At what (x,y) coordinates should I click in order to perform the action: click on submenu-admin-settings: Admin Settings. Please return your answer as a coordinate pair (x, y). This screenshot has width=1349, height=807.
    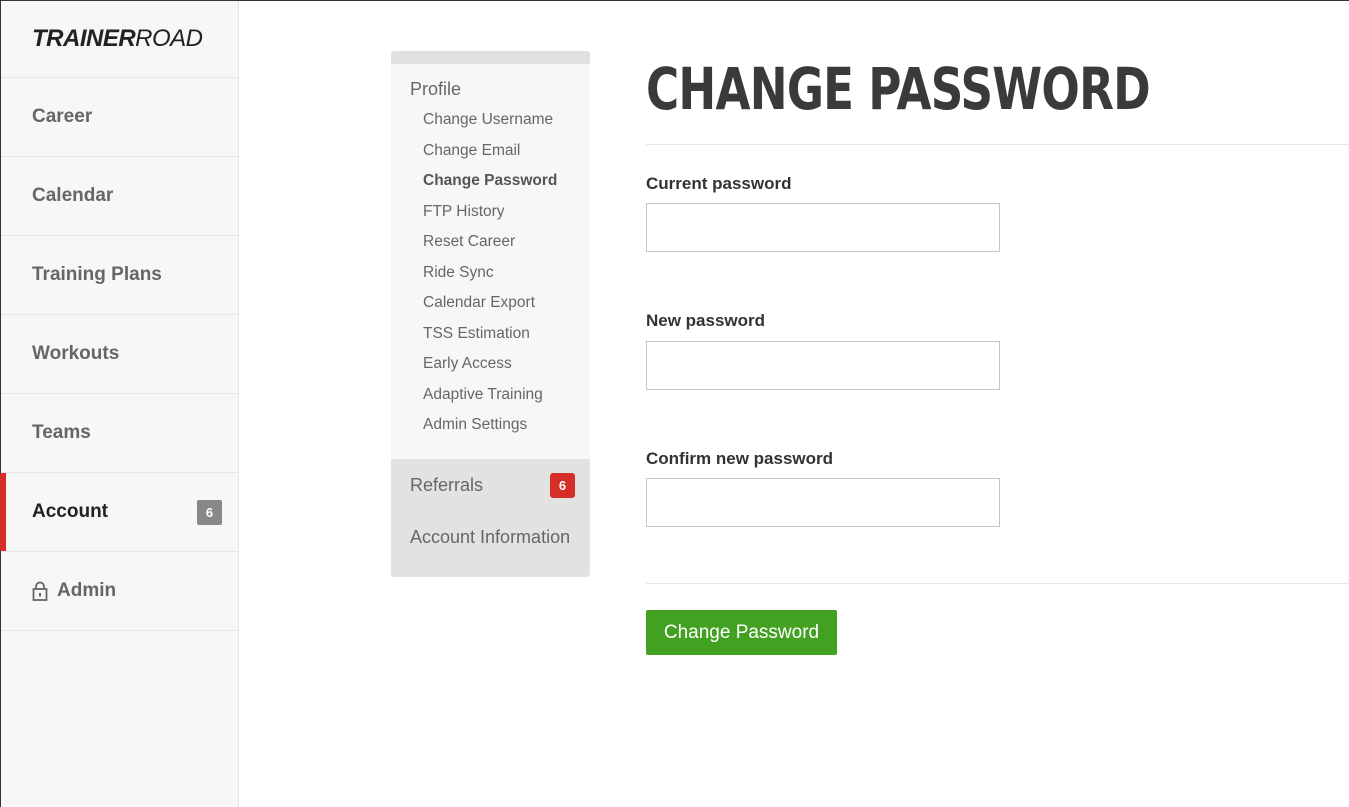
    Looking at the image, I should click on (490, 429).